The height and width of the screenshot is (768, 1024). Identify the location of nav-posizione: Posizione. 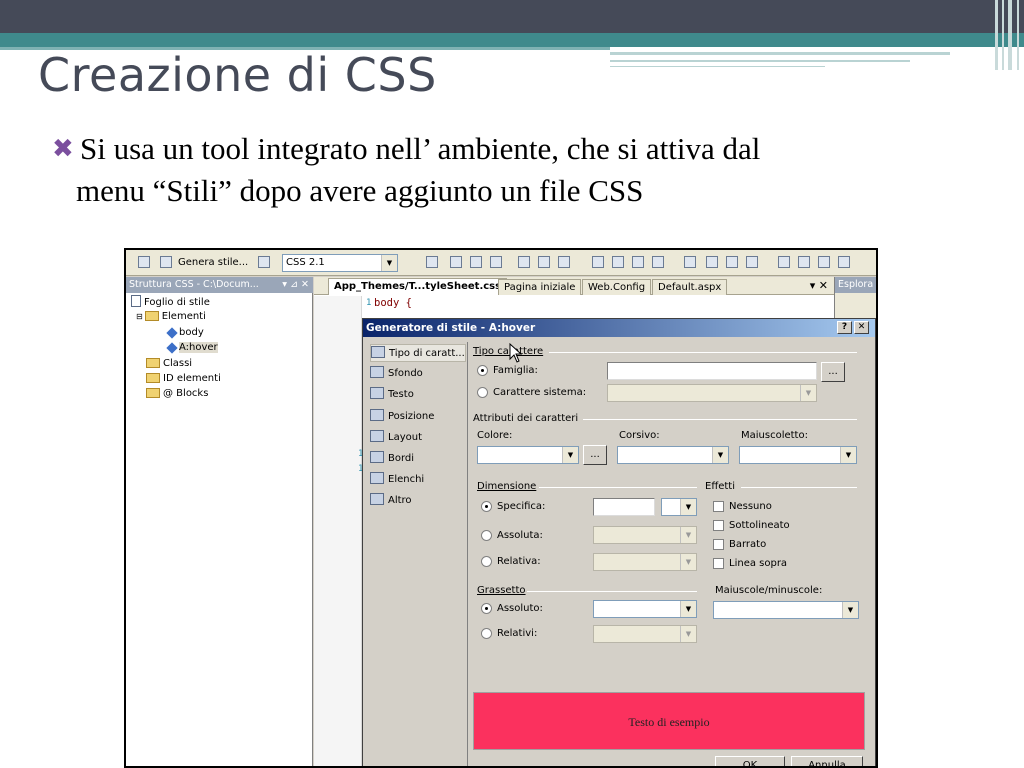
(418, 417).